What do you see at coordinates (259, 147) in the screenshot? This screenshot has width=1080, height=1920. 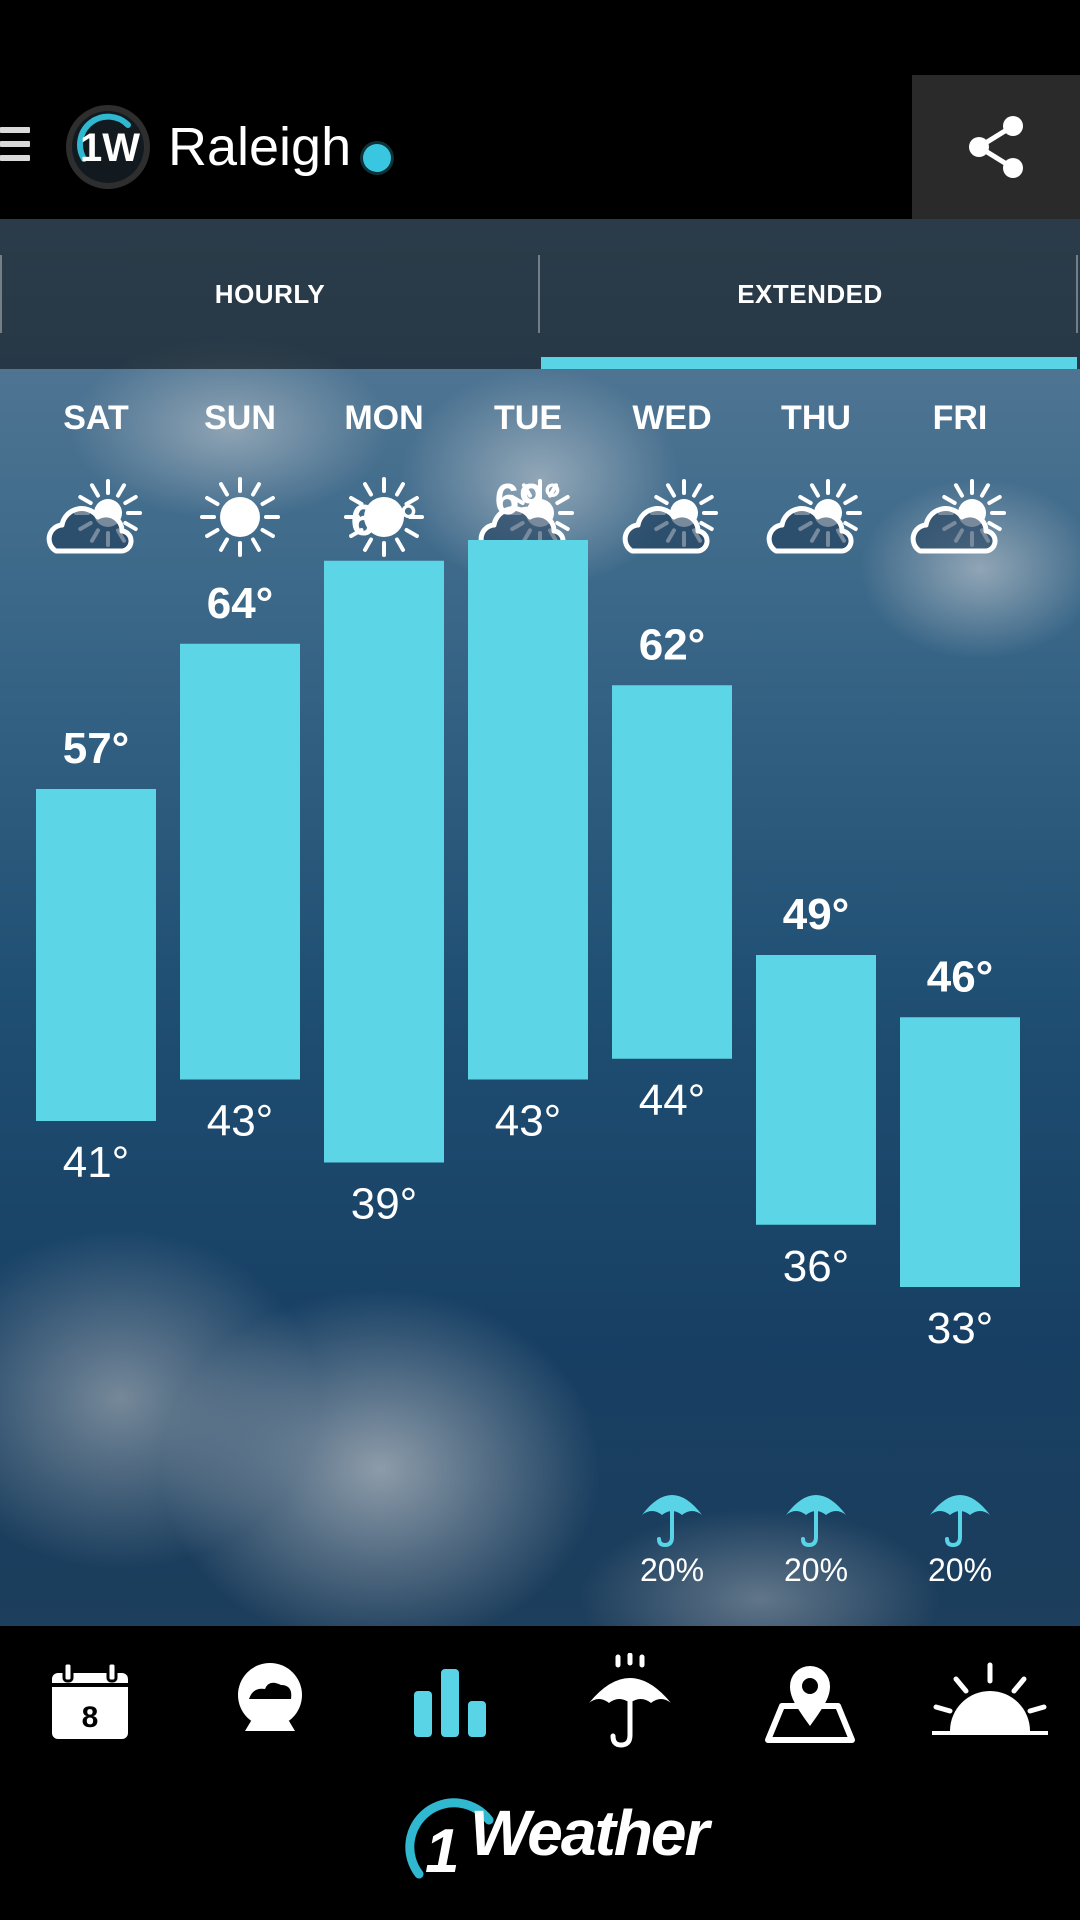 I see `city-title: Raleigh` at bounding box center [259, 147].